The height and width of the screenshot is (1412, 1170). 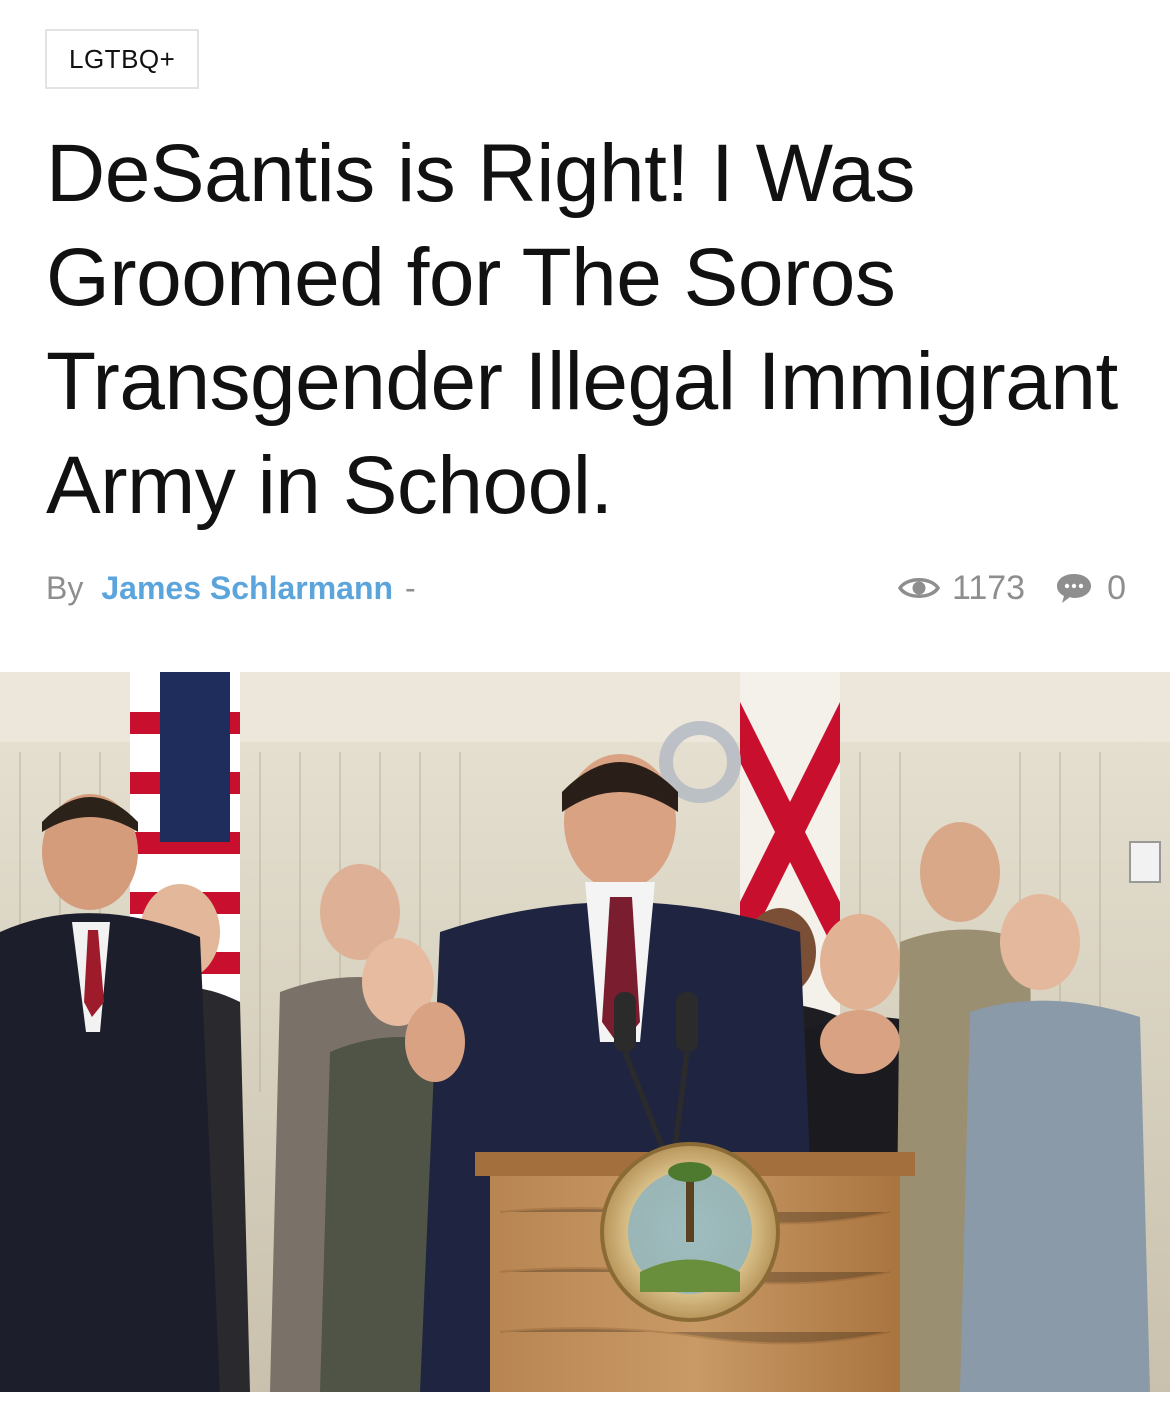 I want to click on byline: By James Schlarmann -, so click(x=231, y=588).